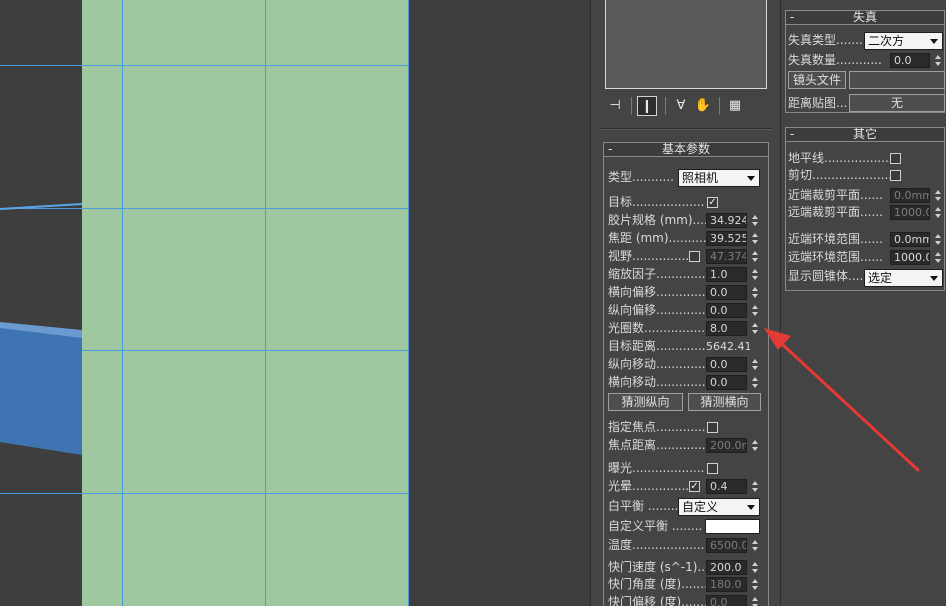 The height and width of the screenshot is (606, 946). I want to click on dropdown-value: 自定义, so click(700, 507).